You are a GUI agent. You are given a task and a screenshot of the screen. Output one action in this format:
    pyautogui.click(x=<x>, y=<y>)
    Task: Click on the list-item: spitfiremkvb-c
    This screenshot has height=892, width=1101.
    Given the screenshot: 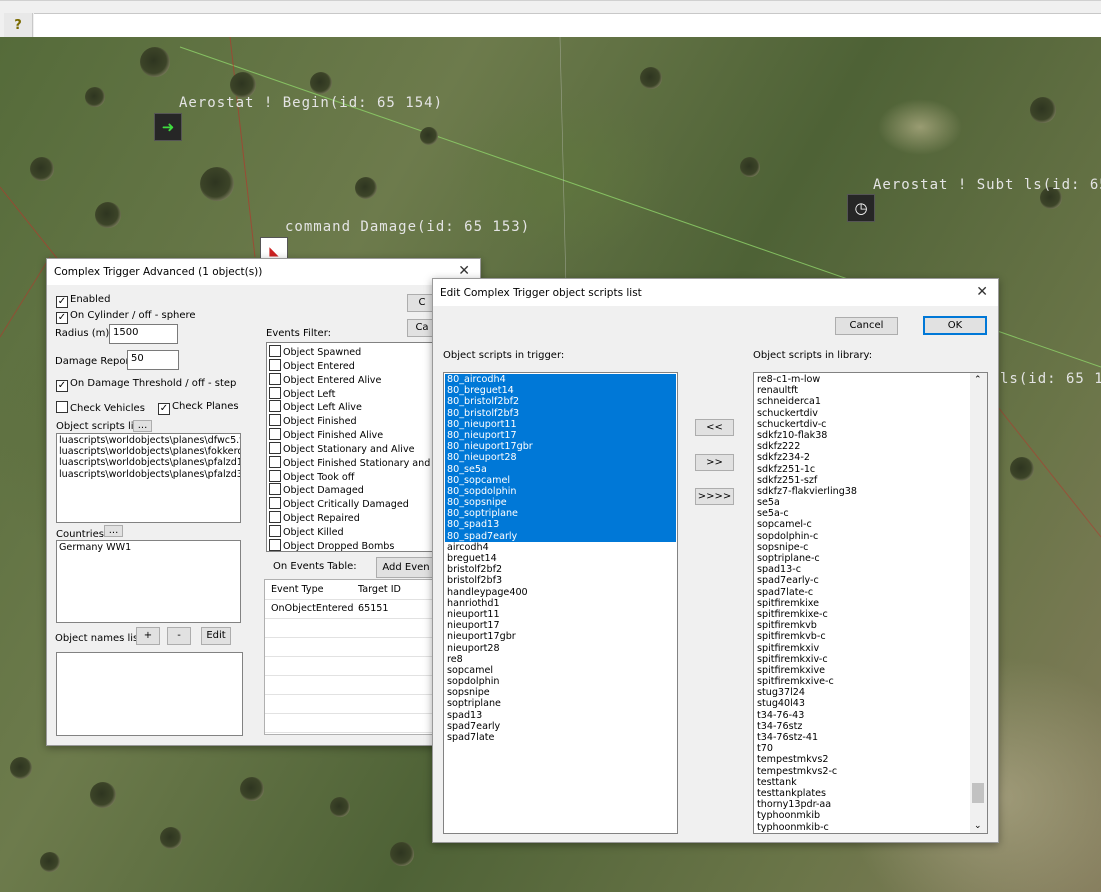 What is the action you would take?
    pyautogui.click(x=871, y=636)
    